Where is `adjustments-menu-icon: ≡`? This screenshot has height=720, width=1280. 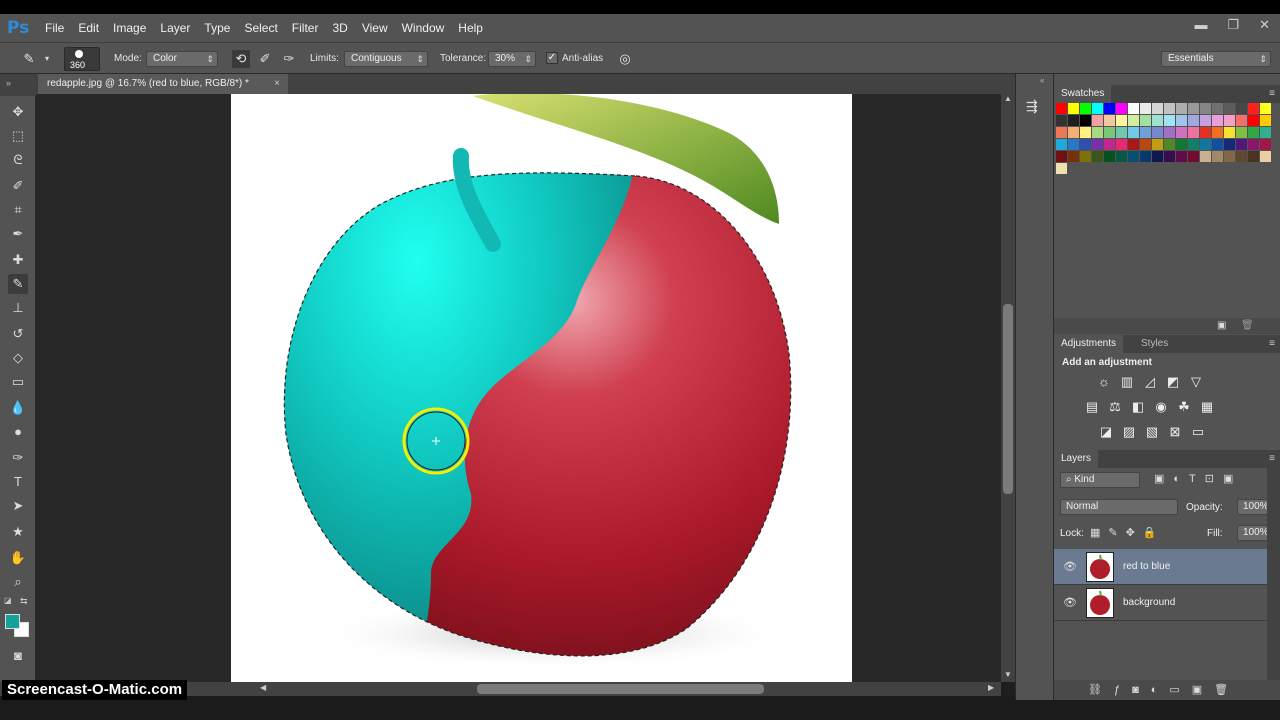
adjustments-menu-icon: ≡ is located at coordinates (1272, 343).